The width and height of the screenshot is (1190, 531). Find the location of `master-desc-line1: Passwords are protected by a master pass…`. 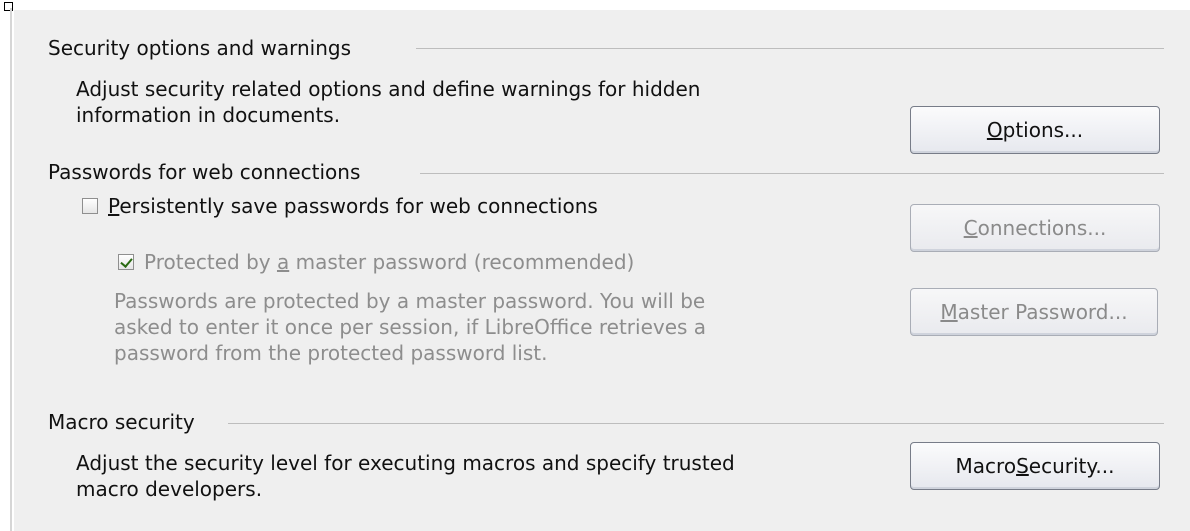

master-desc-line1: Passwords are protected by a master pass… is located at coordinates (410, 301).